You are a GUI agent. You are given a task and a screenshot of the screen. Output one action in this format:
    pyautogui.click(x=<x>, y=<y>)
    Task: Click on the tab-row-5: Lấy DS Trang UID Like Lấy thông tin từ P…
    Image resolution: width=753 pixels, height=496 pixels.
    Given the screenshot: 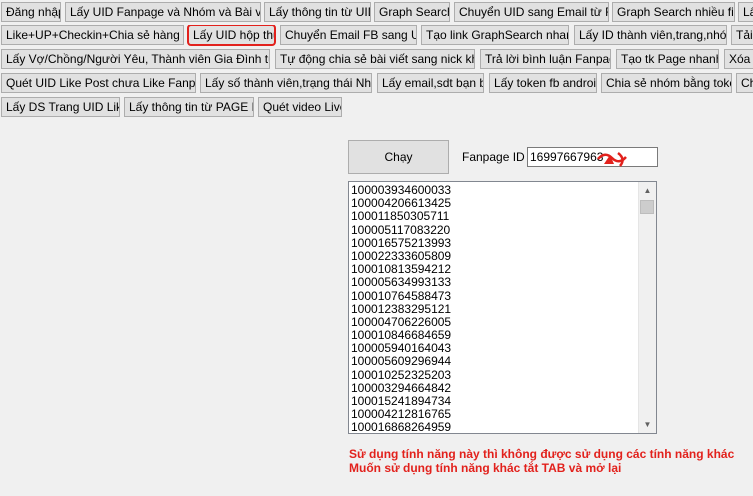 What is the action you would take?
    pyautogui.click(x=376, y=108)
    